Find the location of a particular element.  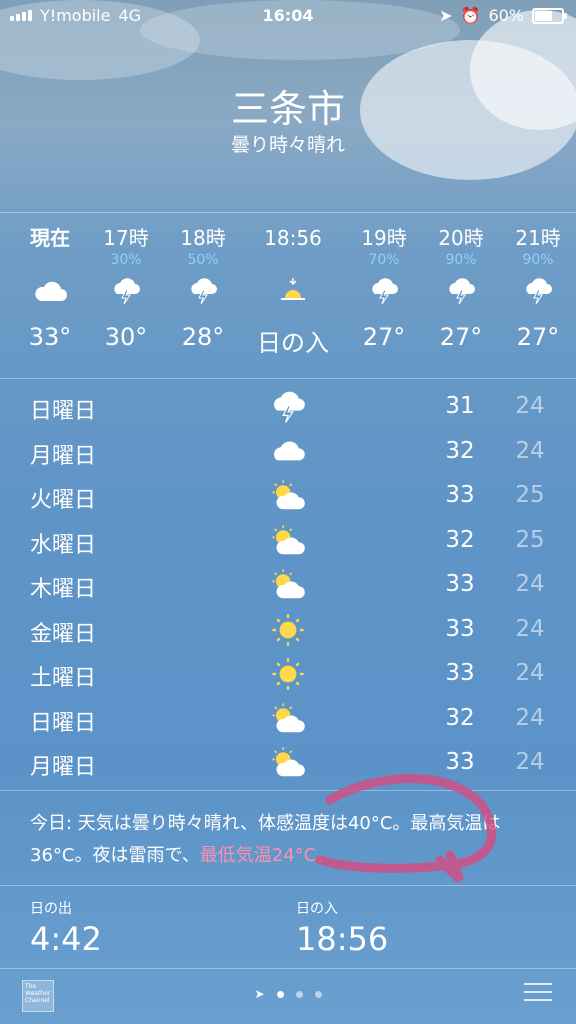

hour-item: 19時 70% 27° is located at coordinates (384, 283).